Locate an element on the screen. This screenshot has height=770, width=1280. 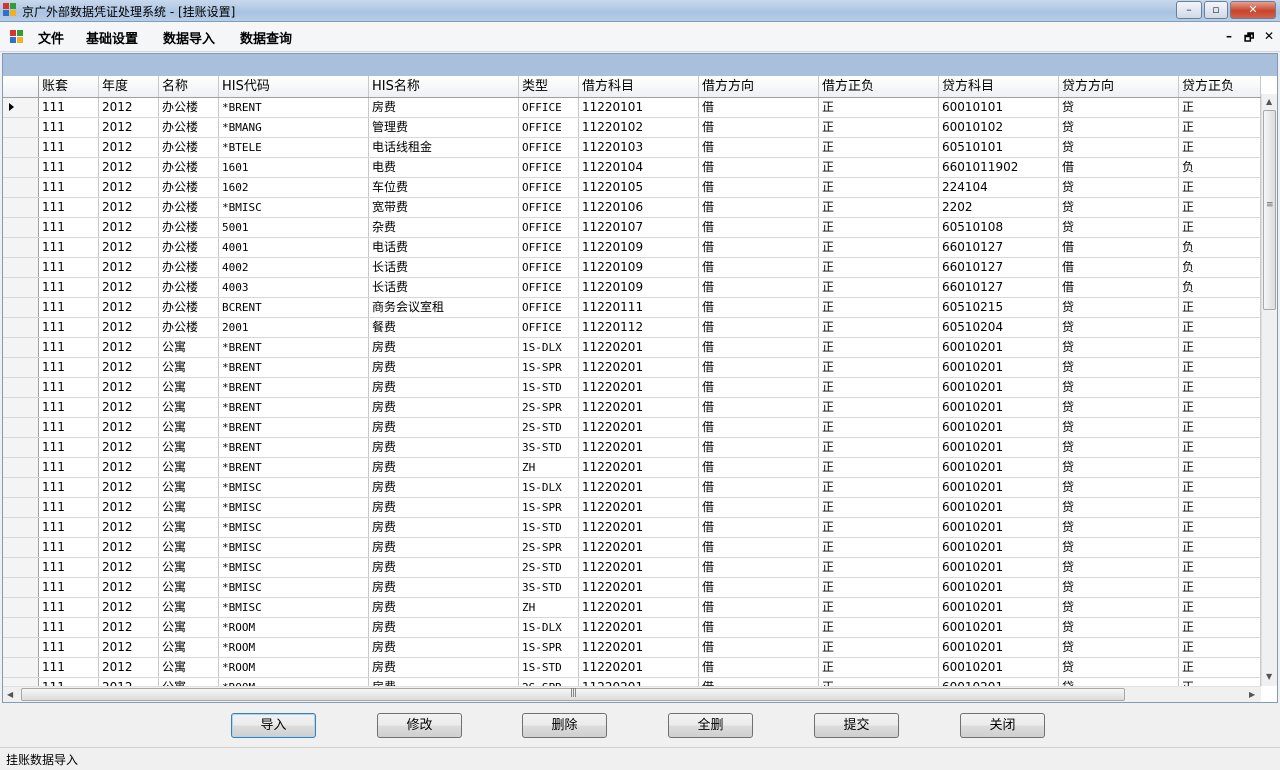
header-col-his-code: HIS代码 is located at coordinates (294, 86).